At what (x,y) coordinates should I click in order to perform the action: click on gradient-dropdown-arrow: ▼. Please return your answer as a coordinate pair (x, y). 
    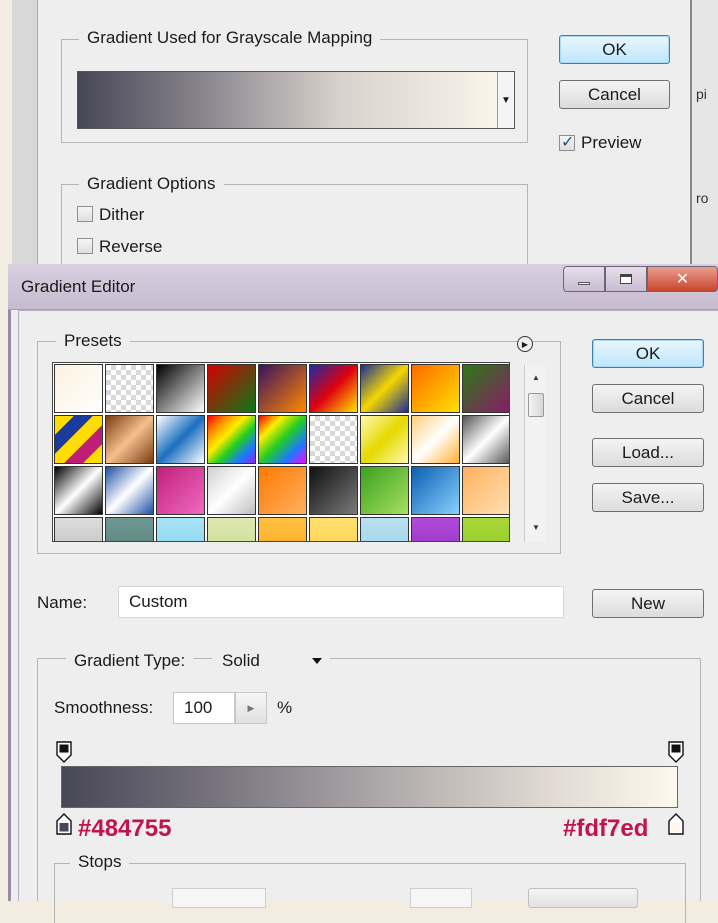
    Looking at the image, I should click on (505, 100).